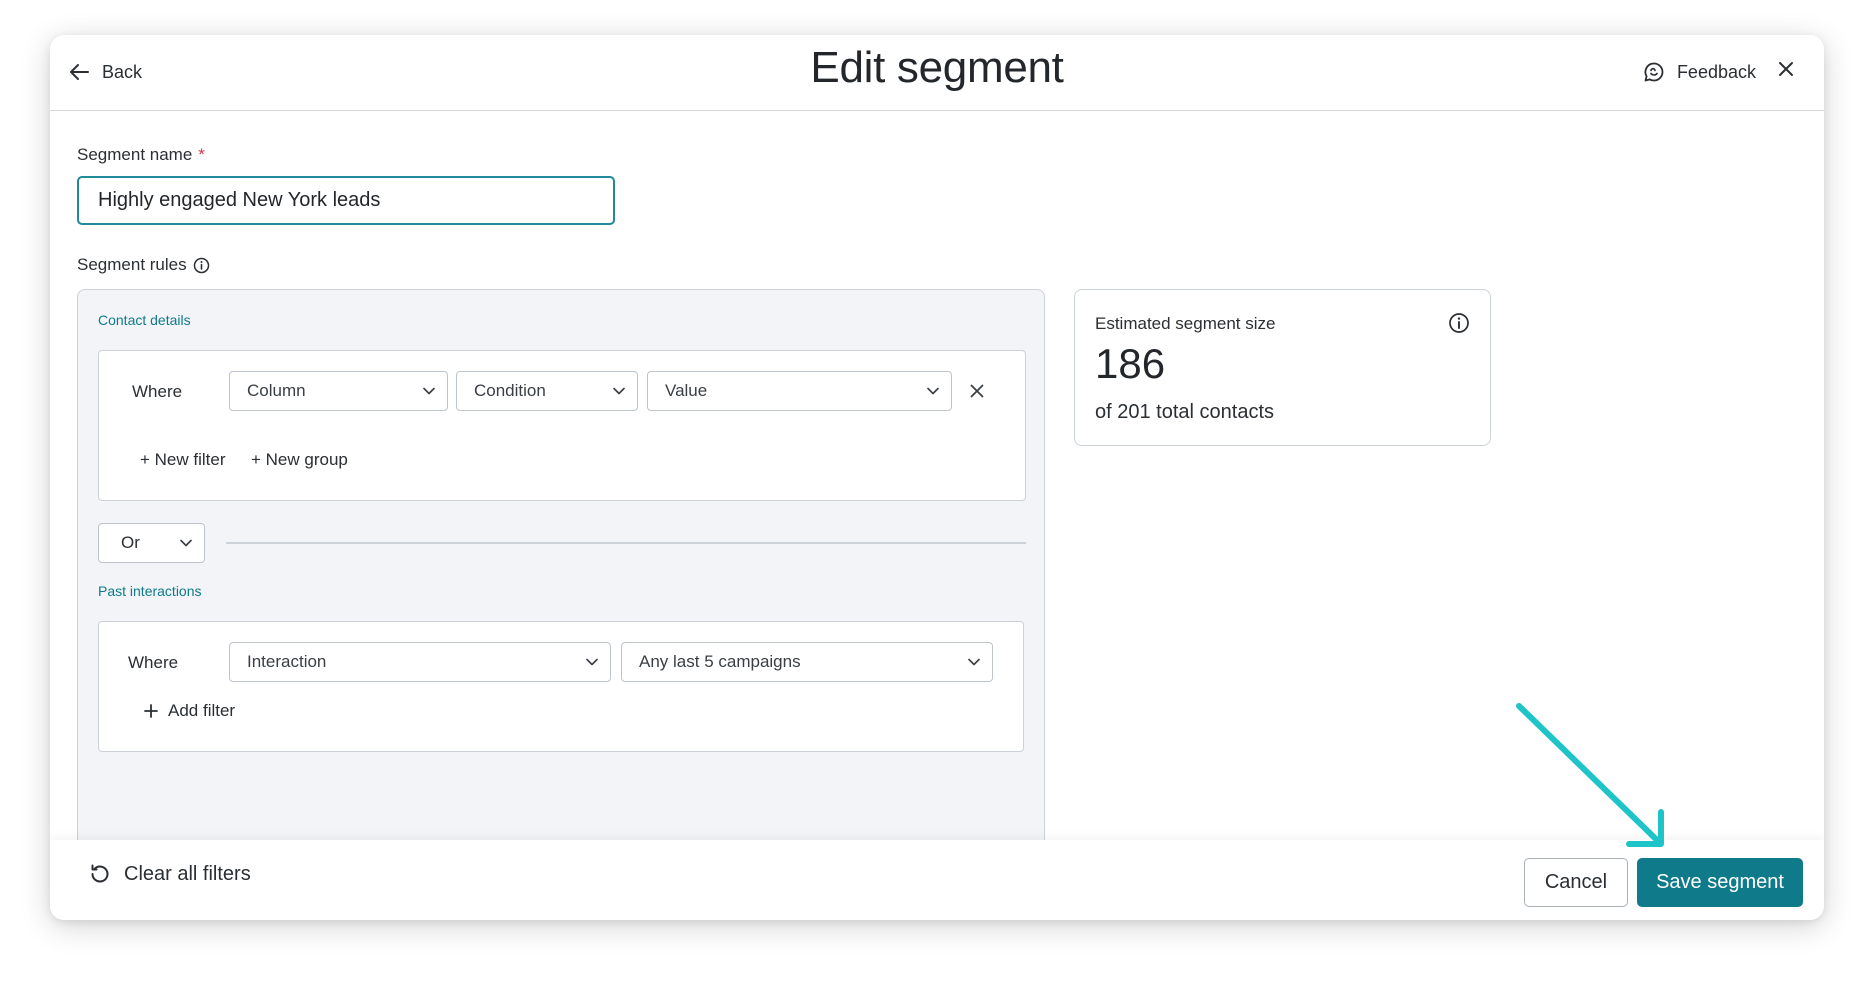 The height and width of the screenshot is (984, 1873). I want to click on close-button, so click(1786, 69).